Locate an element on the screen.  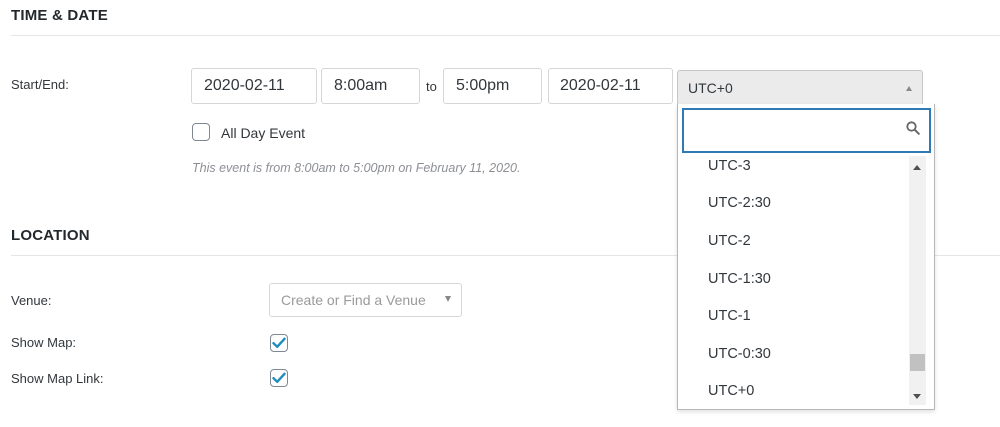
scroll-down-arrow-icon is located at coordinates (917, 396).